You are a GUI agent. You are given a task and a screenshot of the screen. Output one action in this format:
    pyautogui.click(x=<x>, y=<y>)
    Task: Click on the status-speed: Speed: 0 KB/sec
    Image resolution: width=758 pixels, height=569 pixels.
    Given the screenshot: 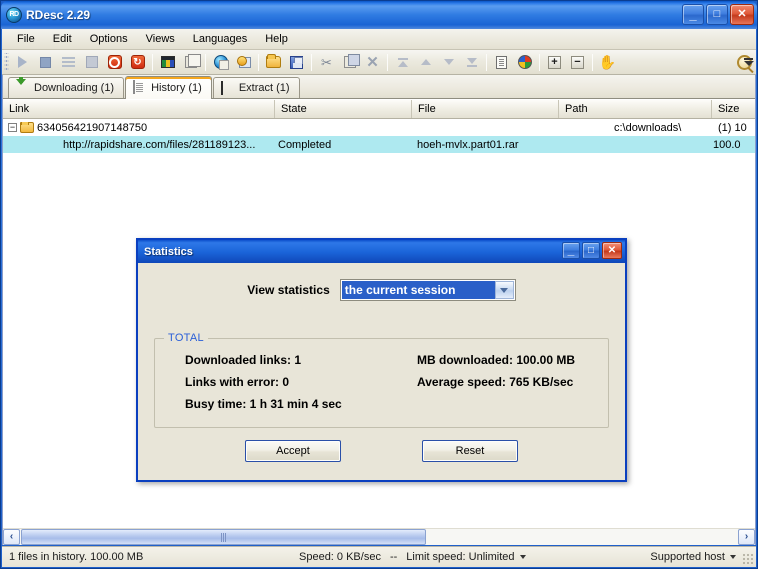 What is the action you would take?
    pyautogui.click(x=340, y=557)
    